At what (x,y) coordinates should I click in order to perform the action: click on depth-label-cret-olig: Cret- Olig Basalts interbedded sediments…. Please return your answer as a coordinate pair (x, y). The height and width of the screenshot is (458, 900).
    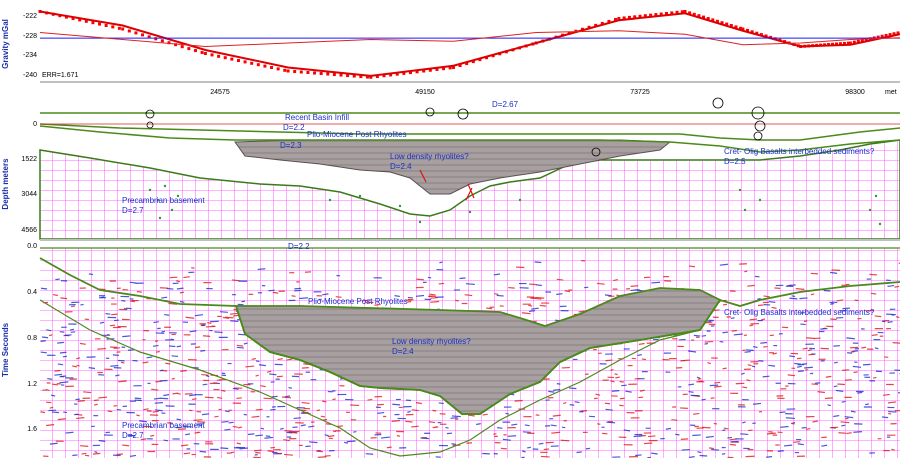
    Looking at the image, I should click on (799, 151).